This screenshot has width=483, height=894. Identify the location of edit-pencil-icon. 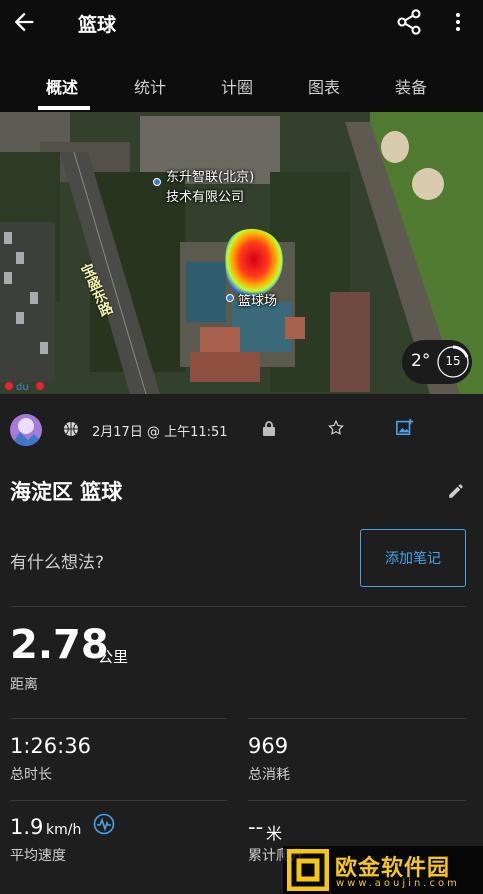
(456, 491).